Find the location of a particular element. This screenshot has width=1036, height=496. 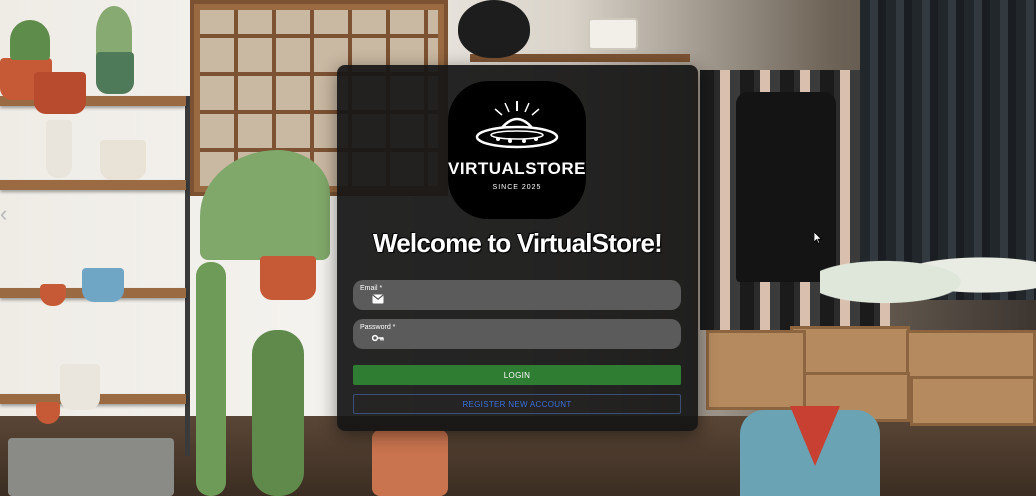

store-logo: VIRTUALSTORE SINCE 2025 is located at coordinates (517, 150).